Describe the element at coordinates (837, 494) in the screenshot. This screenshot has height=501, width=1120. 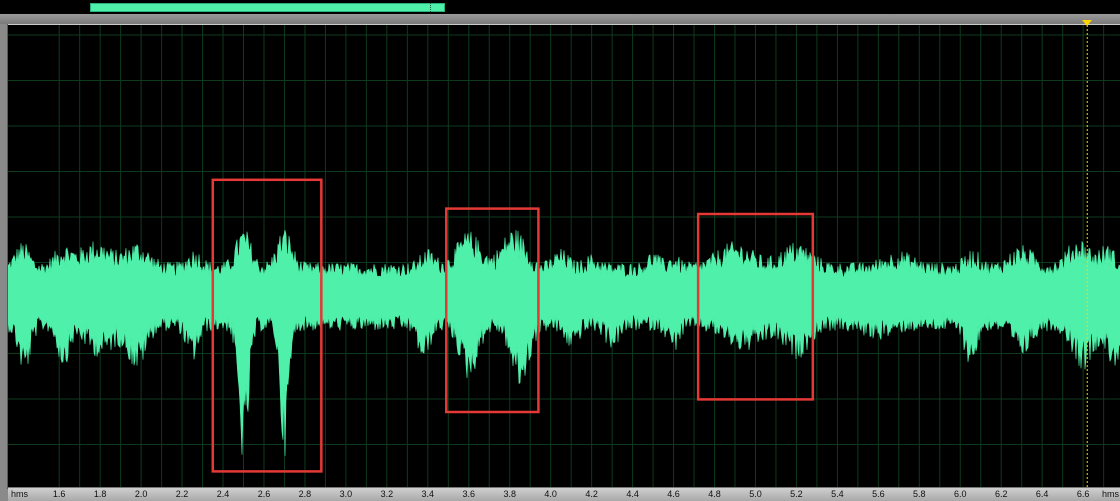
I see `ruler-tick-label: 5.4` at that location.